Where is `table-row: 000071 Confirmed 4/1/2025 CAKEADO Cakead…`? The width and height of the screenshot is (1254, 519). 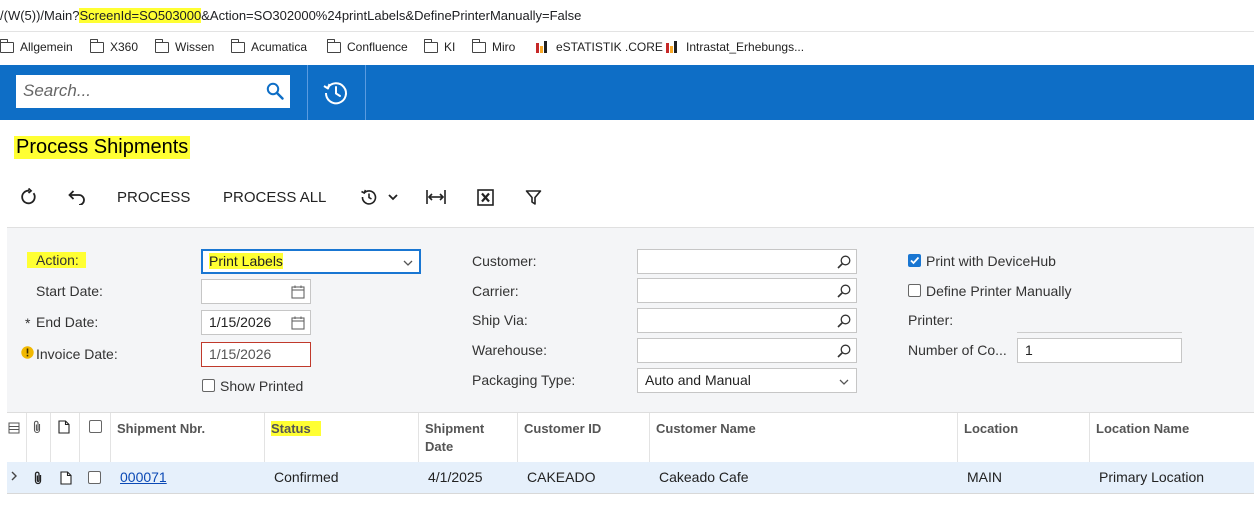
table-row: 000071 Confirmed 4/1/2025 CAKEADO Cakead… is located at coordinates (630, 478).